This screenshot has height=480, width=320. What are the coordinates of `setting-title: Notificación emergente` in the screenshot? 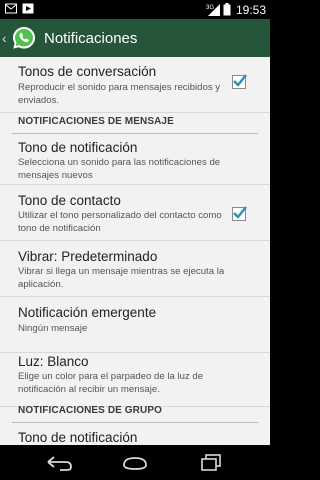 It's located at (87, 312).